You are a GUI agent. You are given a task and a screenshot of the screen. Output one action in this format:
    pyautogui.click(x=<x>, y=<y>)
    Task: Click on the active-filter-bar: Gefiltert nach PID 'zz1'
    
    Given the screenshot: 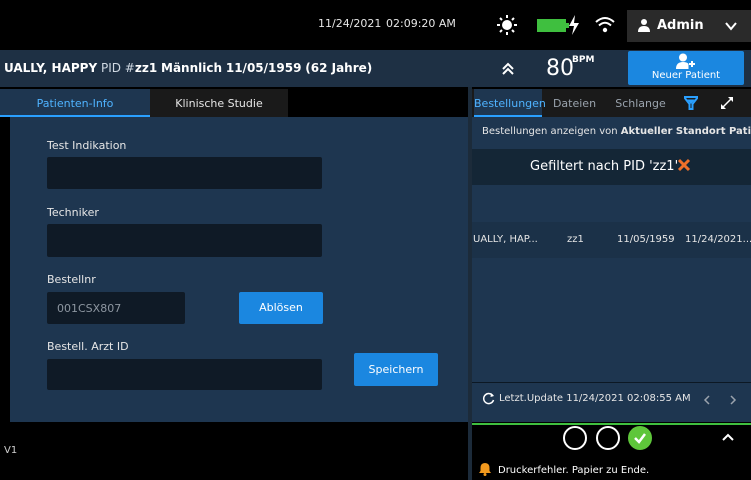 What is the action you would take?
    pyautogui.click(x=611, y=167)
    